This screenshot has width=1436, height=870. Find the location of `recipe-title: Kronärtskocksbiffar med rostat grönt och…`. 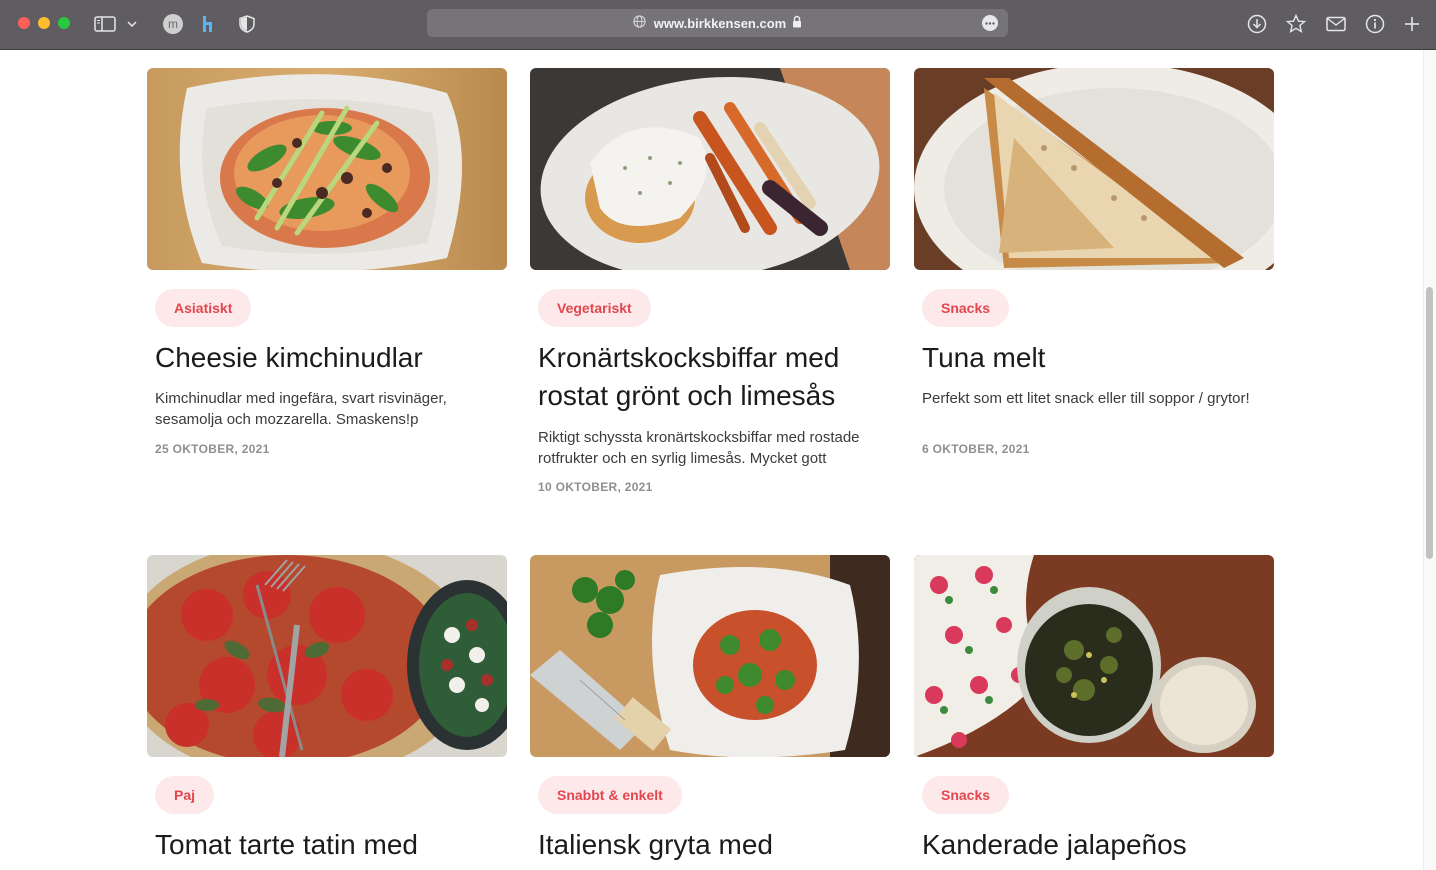

recipe-title: Kronärtskocksbiffar med rostat grönt och… is located at coordinates (708, 377).